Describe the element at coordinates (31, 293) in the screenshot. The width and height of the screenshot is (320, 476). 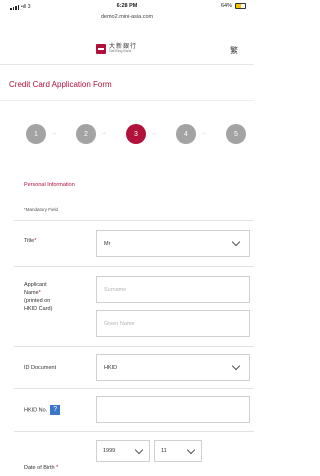
I see `applicant-name-label-line2: Name` at that location.